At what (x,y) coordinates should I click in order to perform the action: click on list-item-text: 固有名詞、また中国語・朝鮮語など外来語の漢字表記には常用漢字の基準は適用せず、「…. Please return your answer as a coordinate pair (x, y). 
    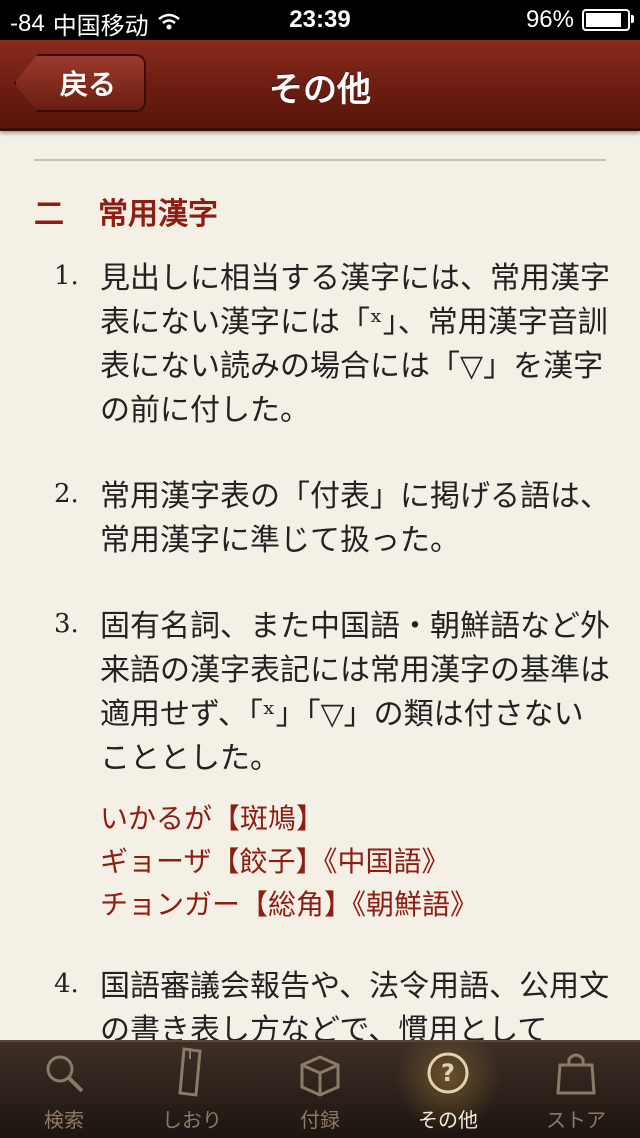
    Looking at the image, I should click on (355, 692).